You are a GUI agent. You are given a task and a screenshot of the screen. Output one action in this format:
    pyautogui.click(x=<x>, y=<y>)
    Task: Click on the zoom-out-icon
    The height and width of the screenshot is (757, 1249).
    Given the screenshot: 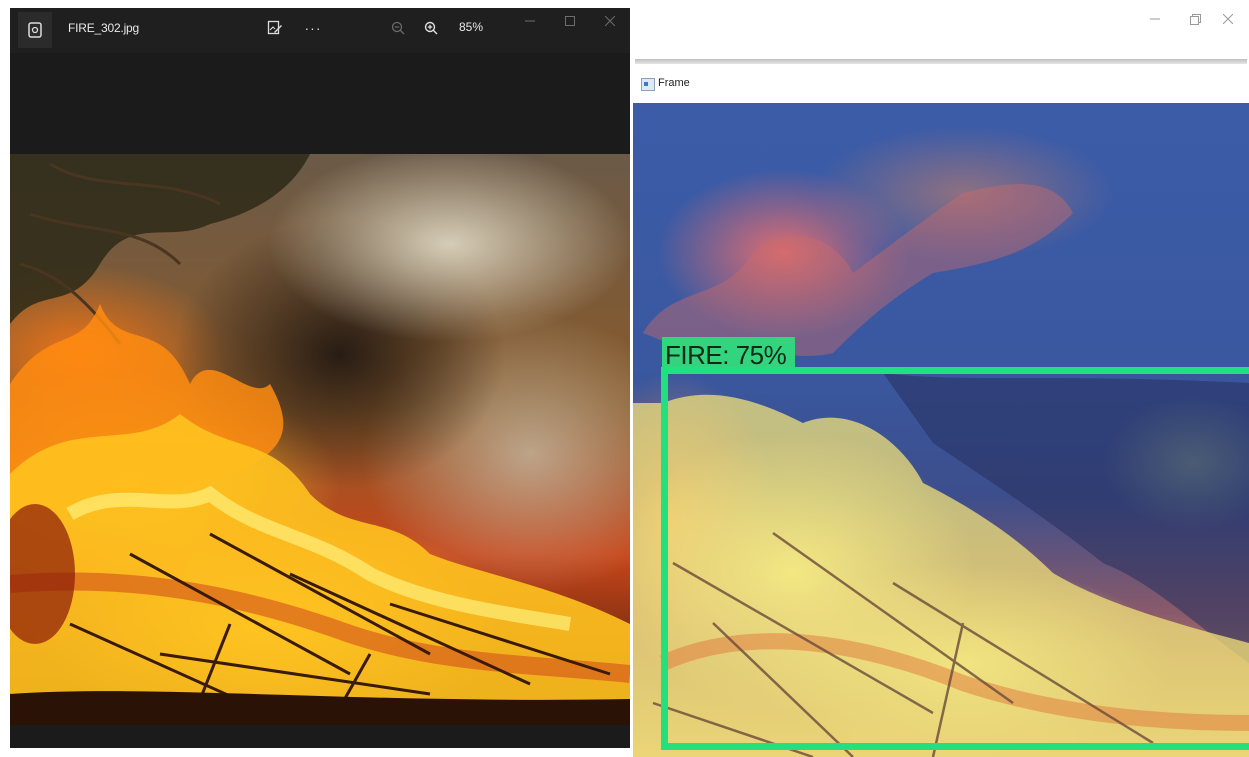 What is the action you would take?
    pyautogui.click(x=398, y=28)
    